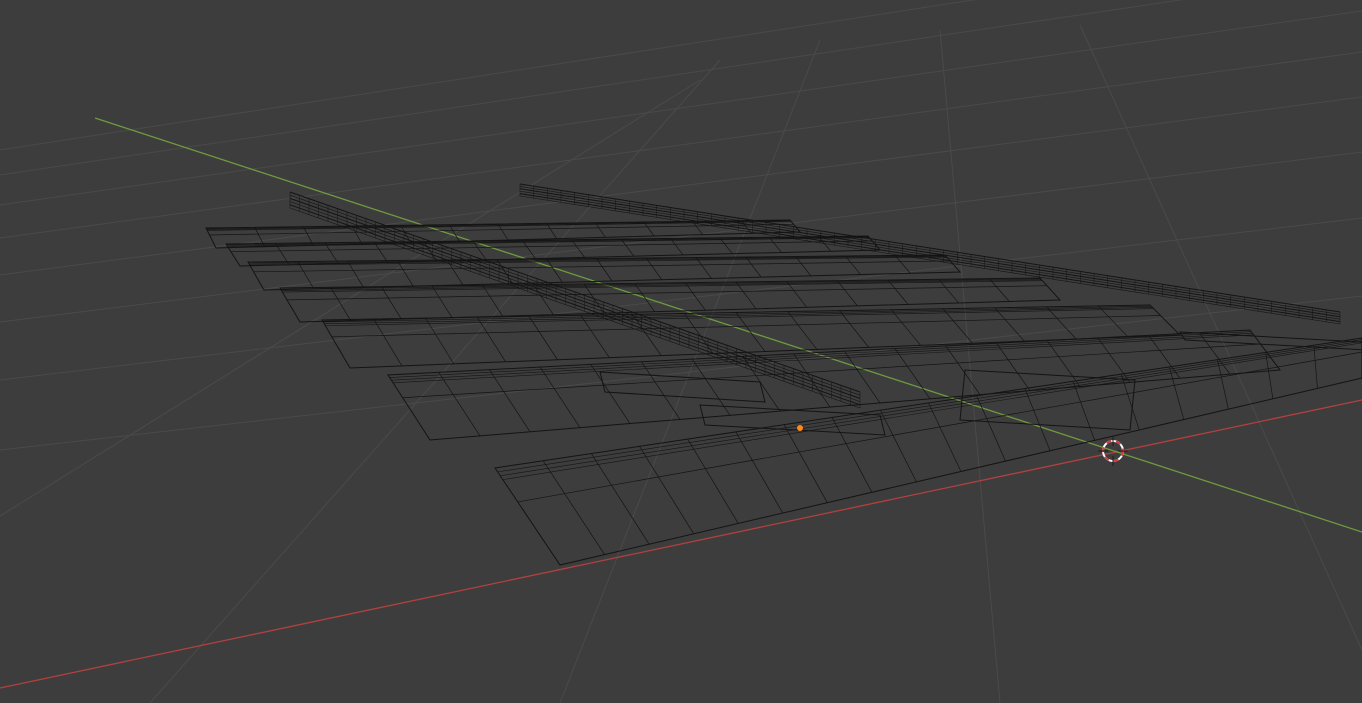 The image size is (1362, 703). What do you see at coordinates (970, 366) in the screenshot?
I see `grid-line` at bounding box center [970, 366].